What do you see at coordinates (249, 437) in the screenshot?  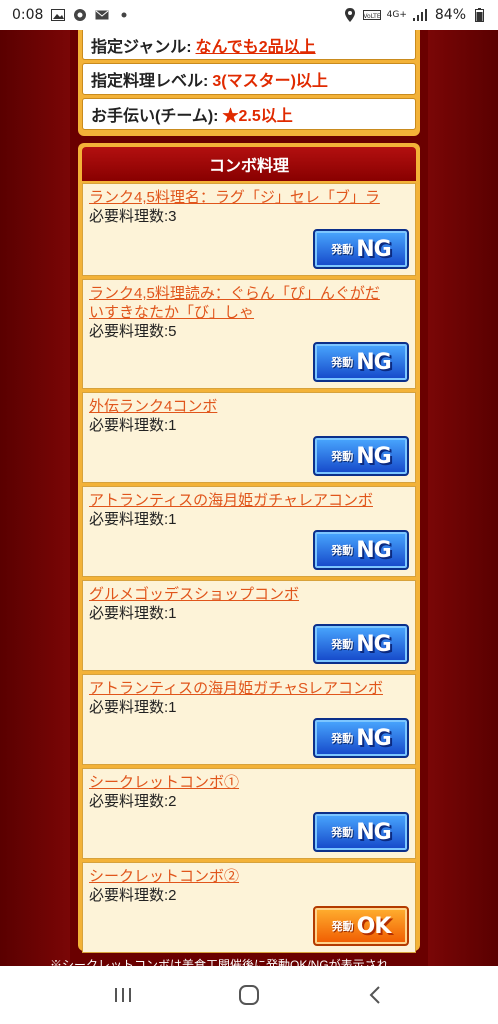 I see `combo-item: 外伝ランク4コンボ 必要料理数:1 発動 NG` at bounding box center [249, 437].